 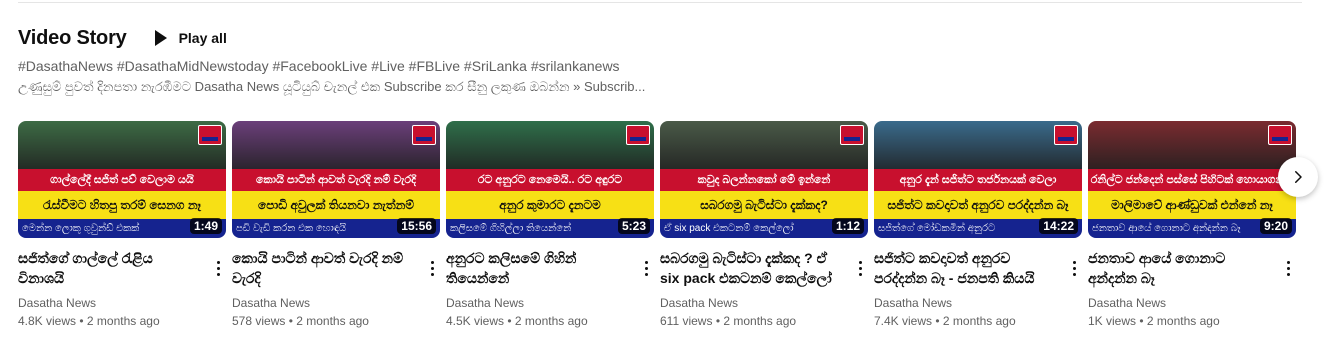 What do you see at coordinates (978, 205) in the screenshot?
I see `thumbnail-caption-main: සජිත්ට කවදාවත් අනුරව පරද්දන්න බෑ` at bounding box center [978, 205].